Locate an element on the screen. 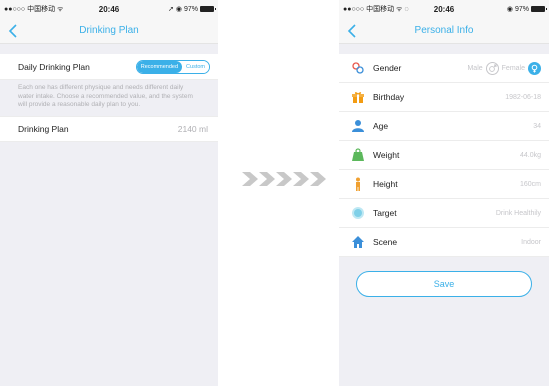 This screenshot has height=386, width=549. status-bar: ●●○○○ 中国移动 ᯤ ◌ 20:46 ◉ 97% is located at coordinates (444, 9).